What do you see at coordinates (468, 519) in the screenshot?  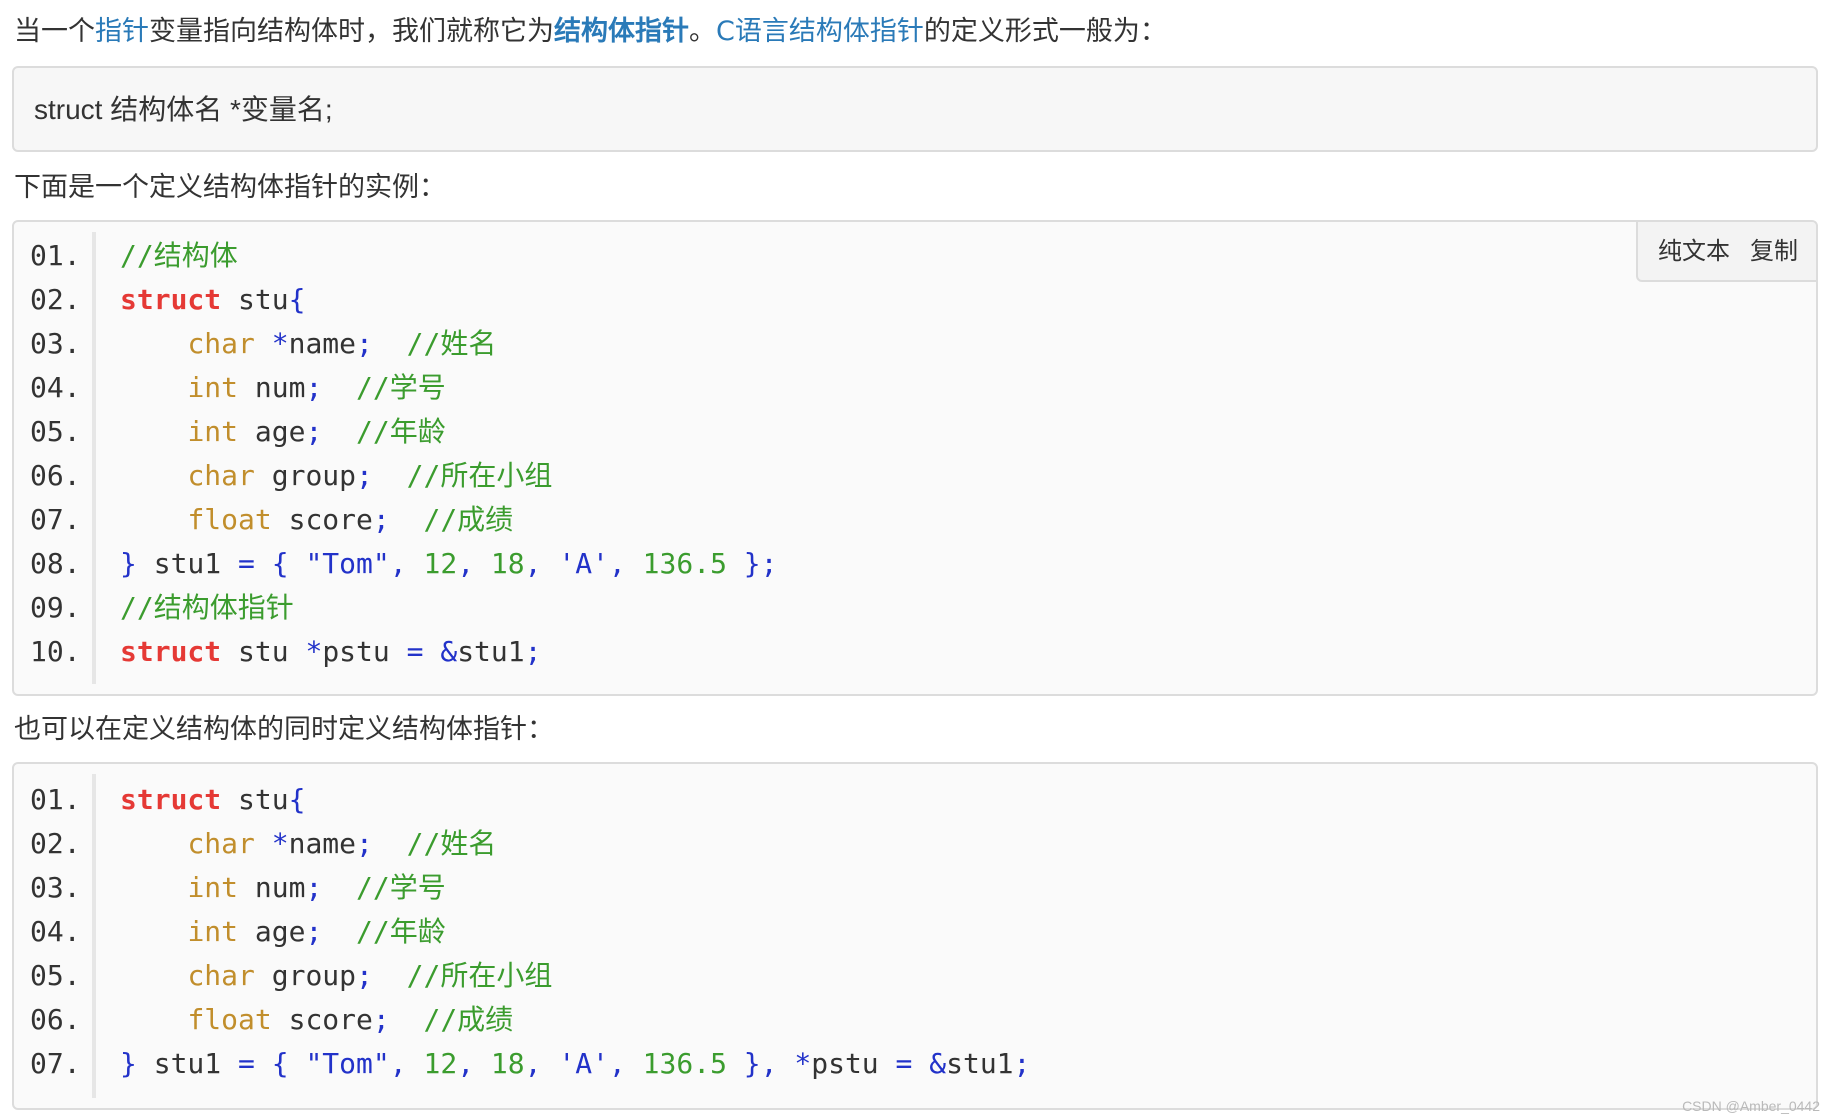 I see `code-token: //成绩` at bounding box center [468, 519].